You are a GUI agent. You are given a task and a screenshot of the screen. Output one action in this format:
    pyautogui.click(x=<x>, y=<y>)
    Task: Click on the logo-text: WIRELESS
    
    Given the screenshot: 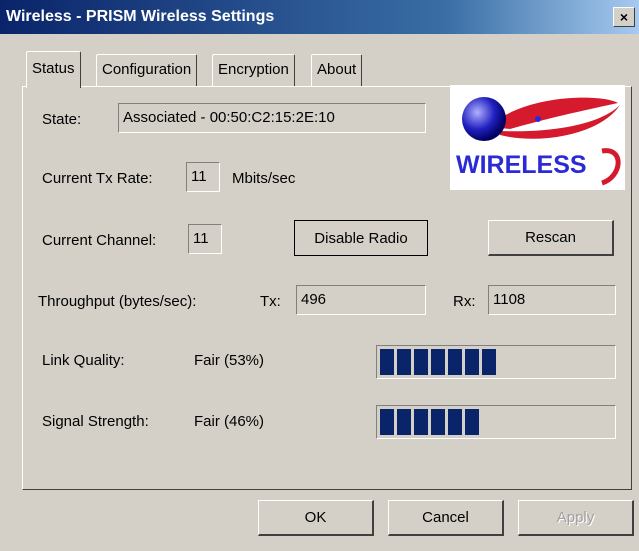 What is the action you would take?
    pyautogui.click(x=521, y=165)
    